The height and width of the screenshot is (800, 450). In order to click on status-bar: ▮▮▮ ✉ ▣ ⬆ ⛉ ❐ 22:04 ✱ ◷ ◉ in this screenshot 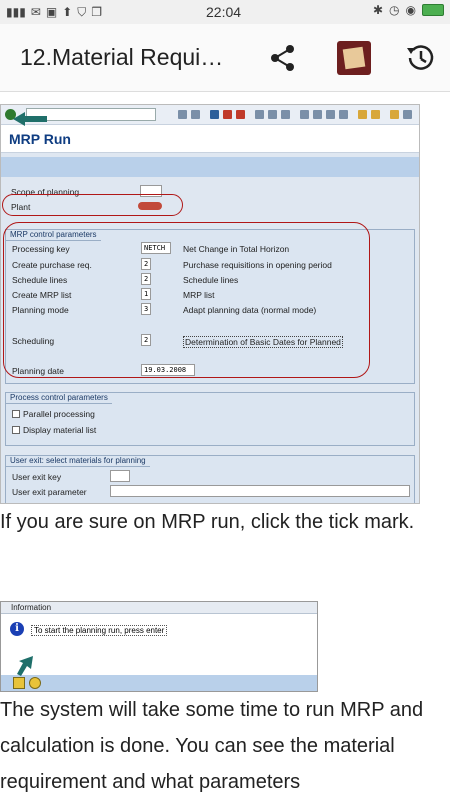, I will do `click(225, 12)`.